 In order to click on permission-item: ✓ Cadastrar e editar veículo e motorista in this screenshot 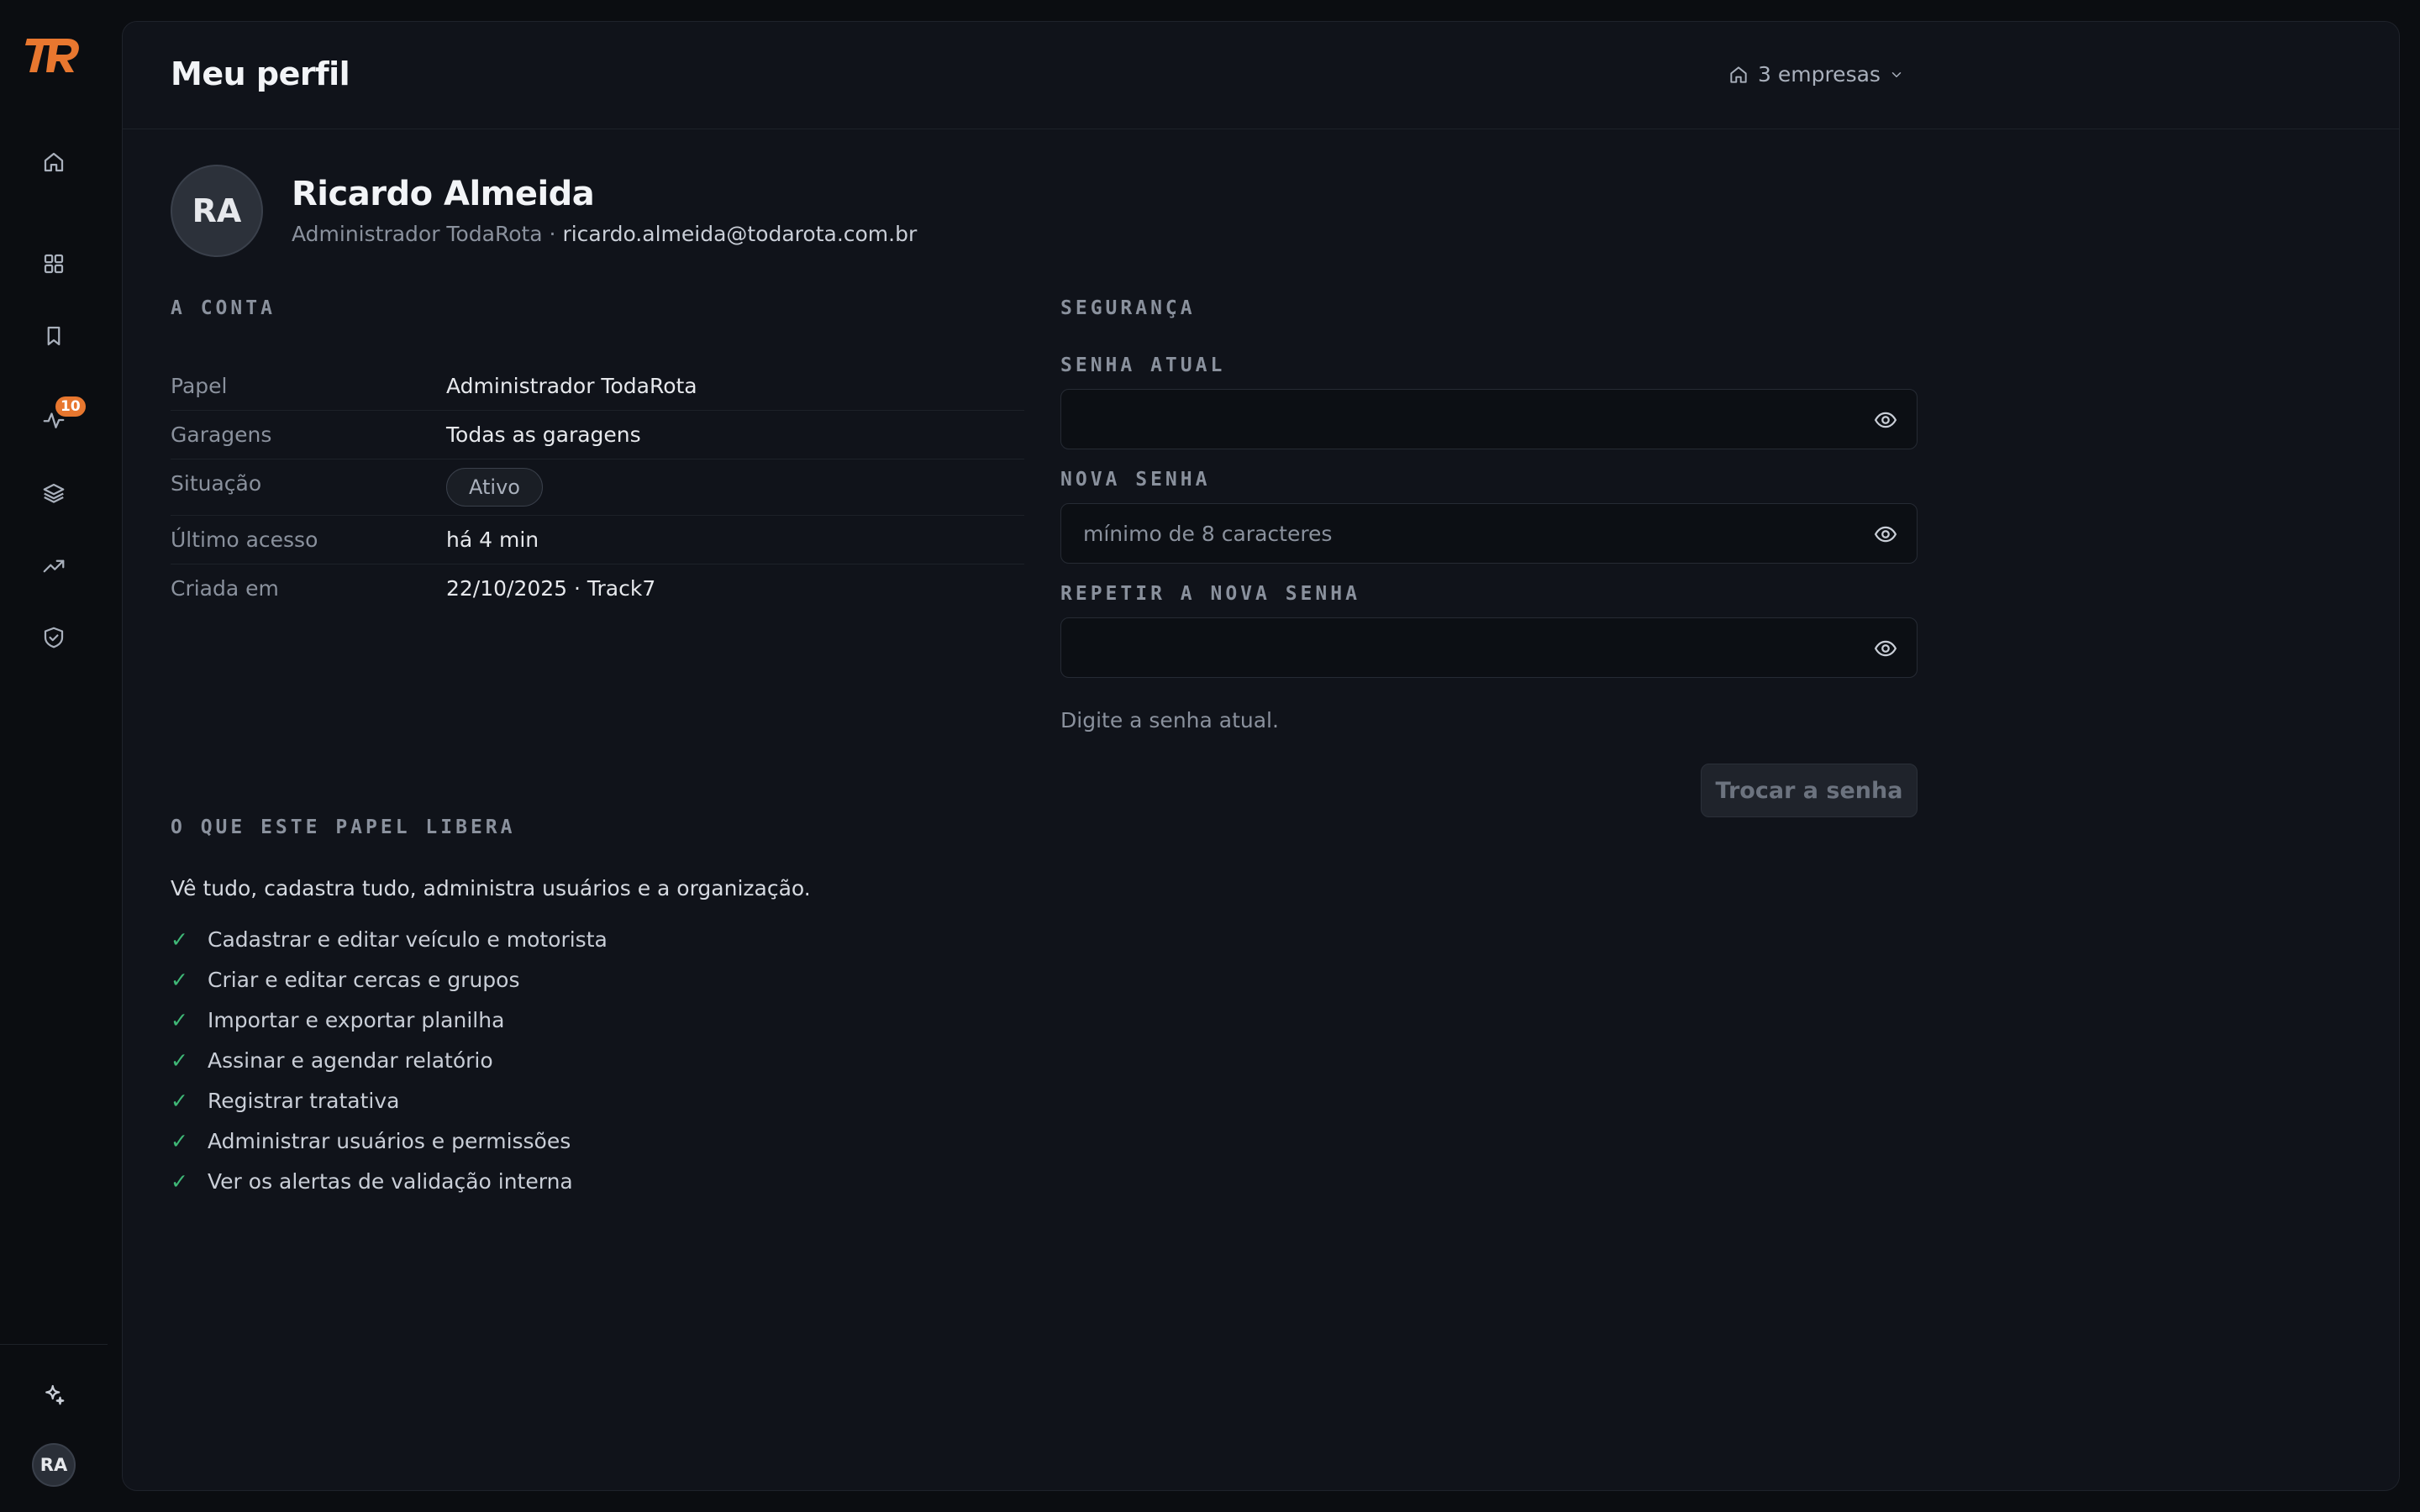, I will do `click(390, 939)`.